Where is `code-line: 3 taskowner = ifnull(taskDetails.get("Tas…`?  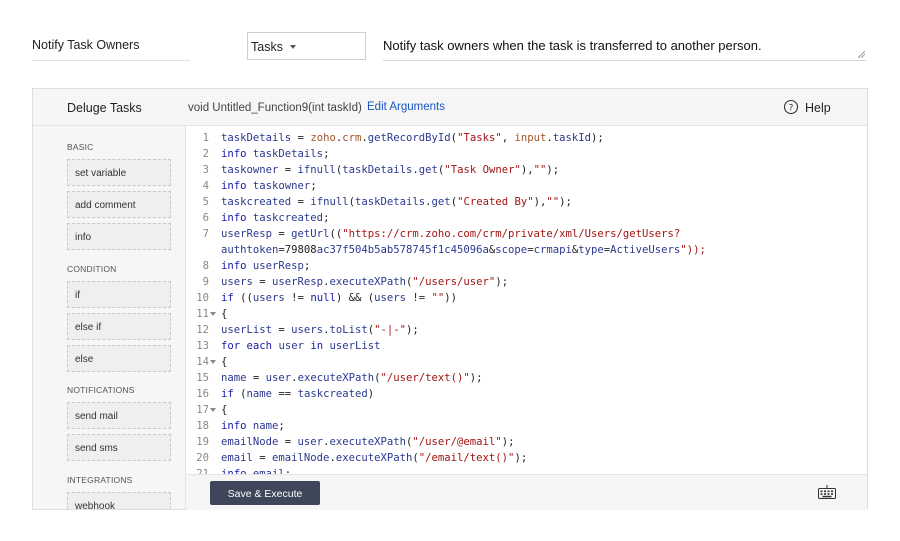
code-line: 3 taskowner = ifnull(taskDetails.get("Tas… is located at coordinates (526, 170).